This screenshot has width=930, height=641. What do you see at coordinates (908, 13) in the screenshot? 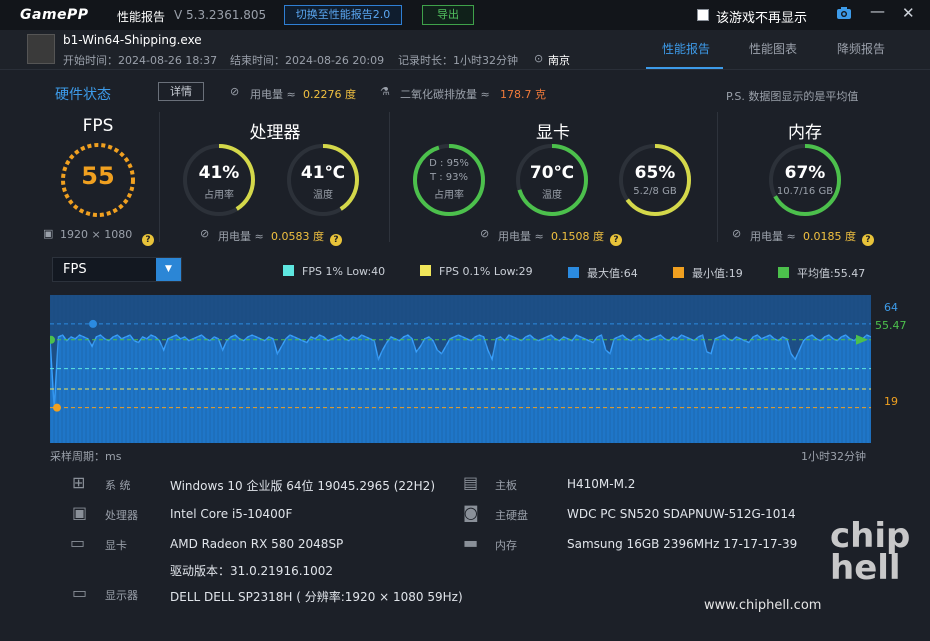
I see `close-icon: ✕` at bounding box center [908, 13].